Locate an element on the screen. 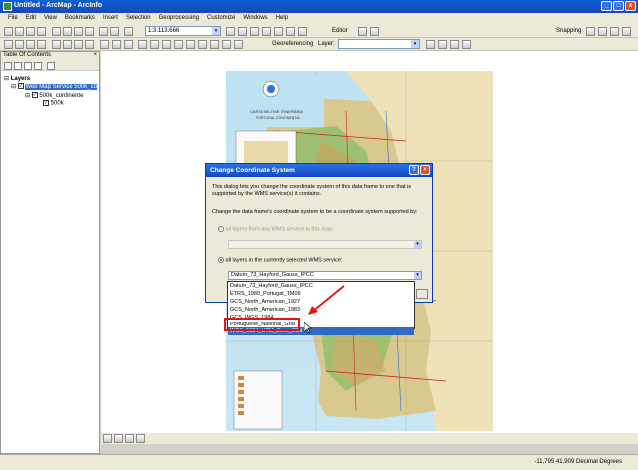 The width and height of the screenshot is (638, 470). add-control-points-icon is located at coordinates (454, 44).